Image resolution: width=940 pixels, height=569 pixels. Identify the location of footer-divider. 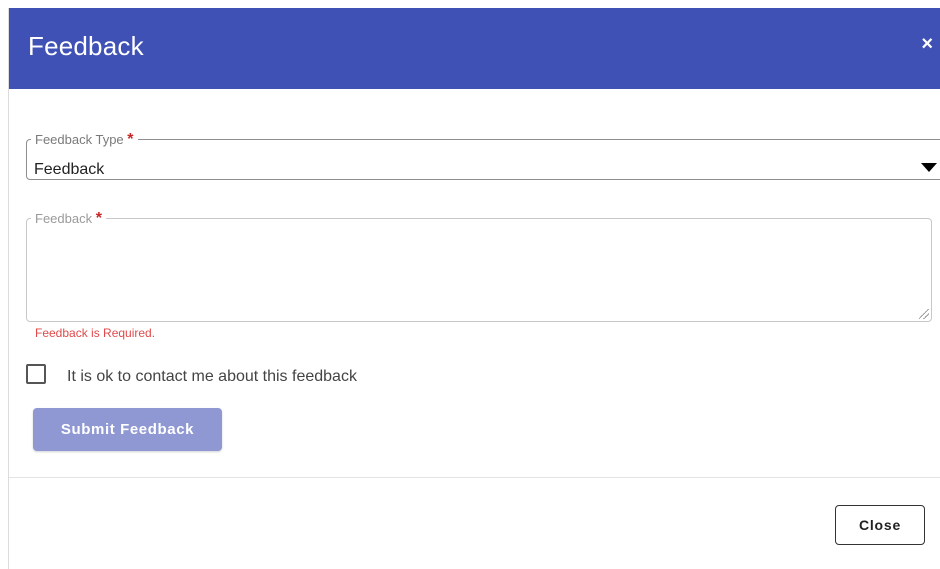
(474, 477).